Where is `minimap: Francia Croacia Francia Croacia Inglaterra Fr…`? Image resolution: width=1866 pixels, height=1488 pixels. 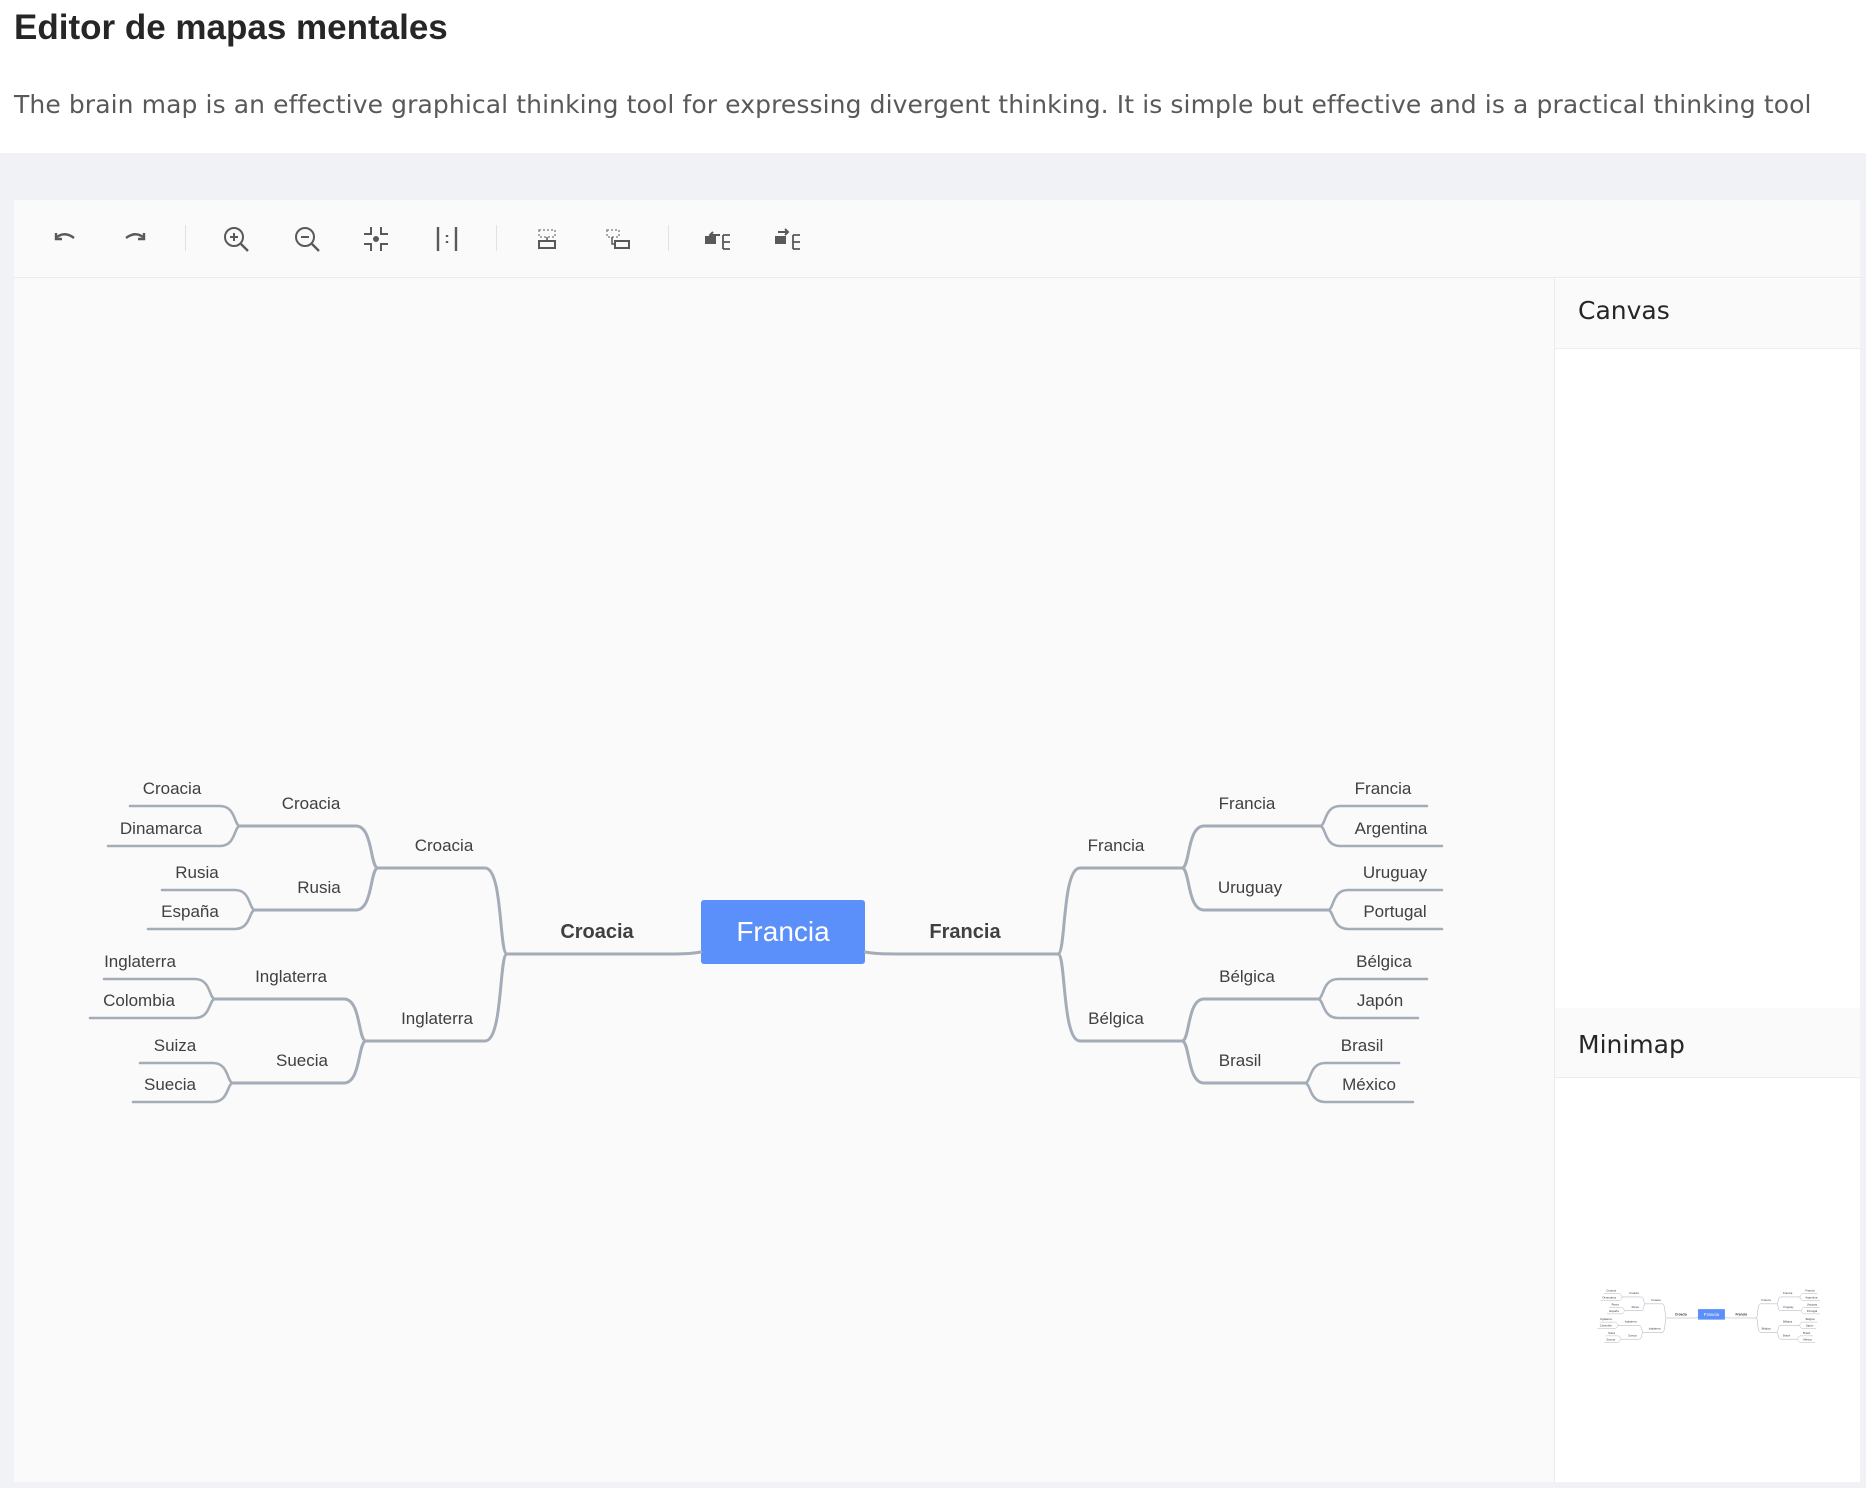 minimap: Francia Croacia Francia Croacia Inglaterra Fr… is located at coordinates (1707, 1280).